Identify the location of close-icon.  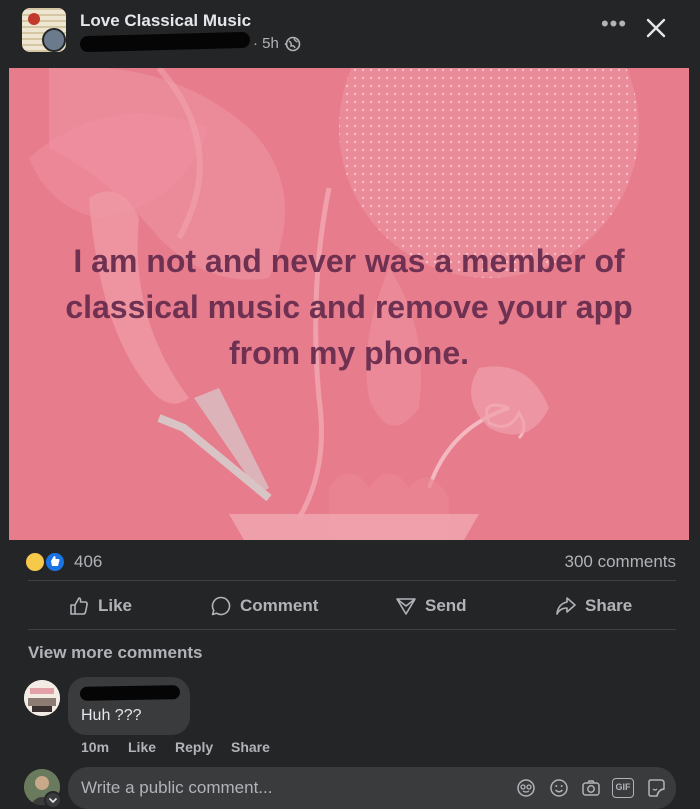
(656, 28).